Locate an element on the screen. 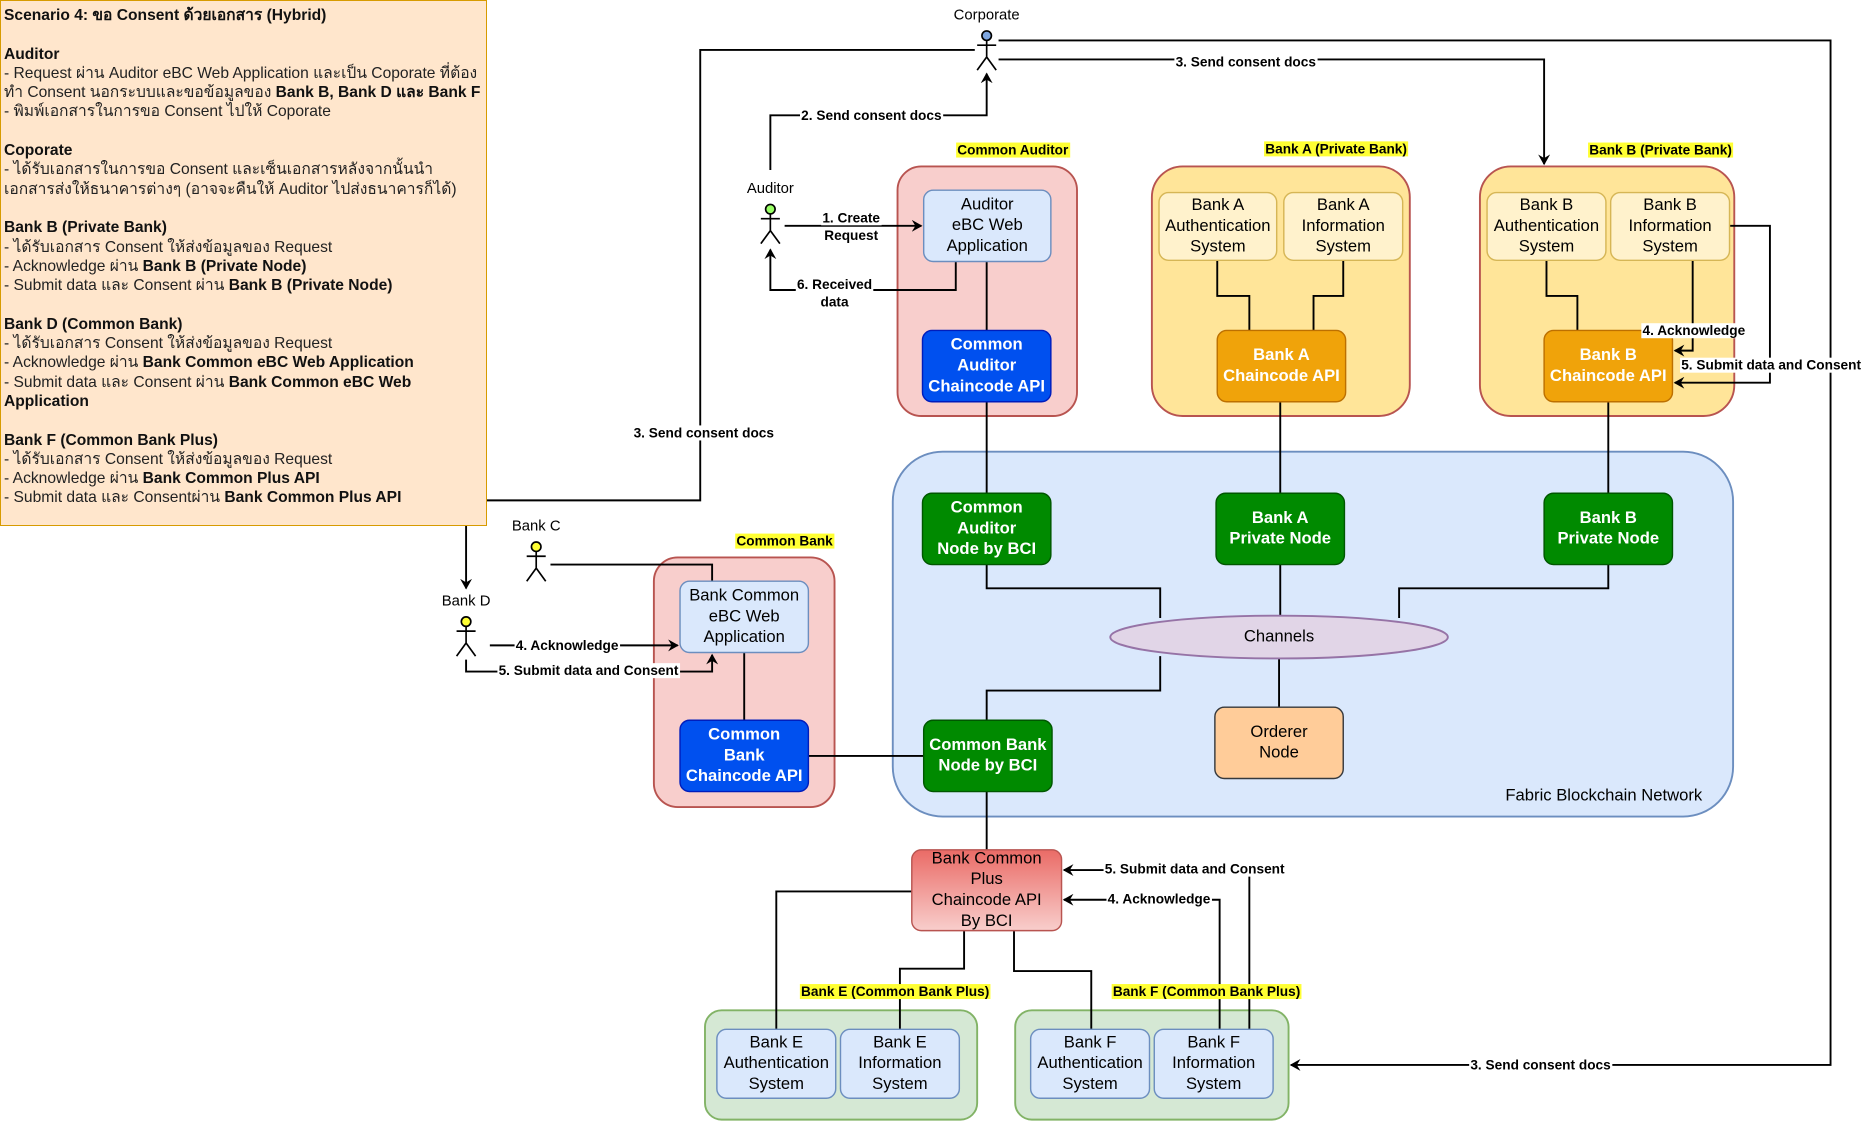 This screenshot has height=1122, width=1864. node-bank-a-node: Bank A Private Node is located at coordinates (1280, 529).